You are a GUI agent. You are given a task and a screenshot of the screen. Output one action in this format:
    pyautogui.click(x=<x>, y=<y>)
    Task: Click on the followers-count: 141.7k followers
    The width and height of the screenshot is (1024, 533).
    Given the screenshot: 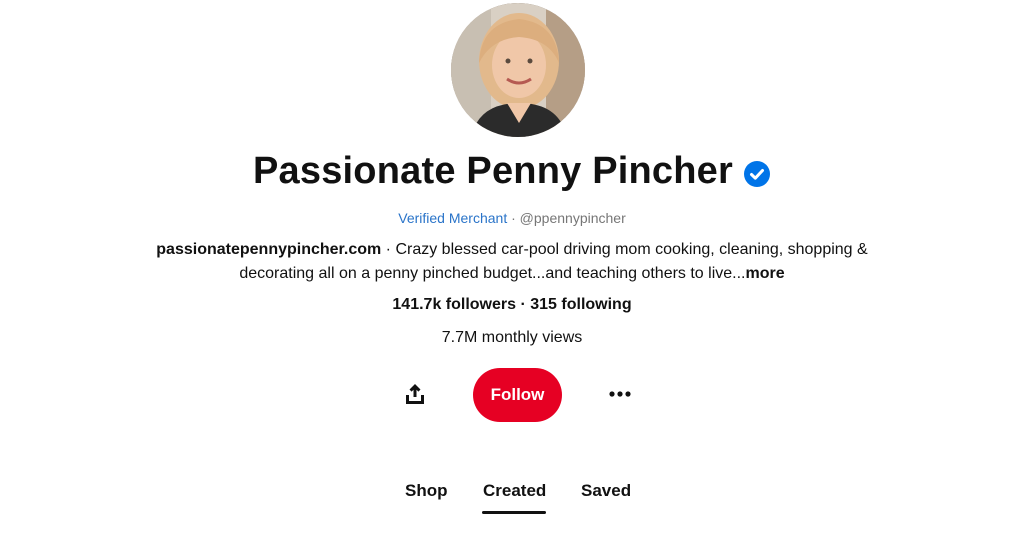 What is the action you would take?
    pyautogui.click(x=454, y=304)
    